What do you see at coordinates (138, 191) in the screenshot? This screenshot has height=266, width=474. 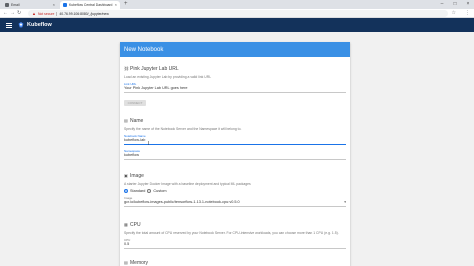 I see `radio-label: Standard` at bounding box center [138, 191].